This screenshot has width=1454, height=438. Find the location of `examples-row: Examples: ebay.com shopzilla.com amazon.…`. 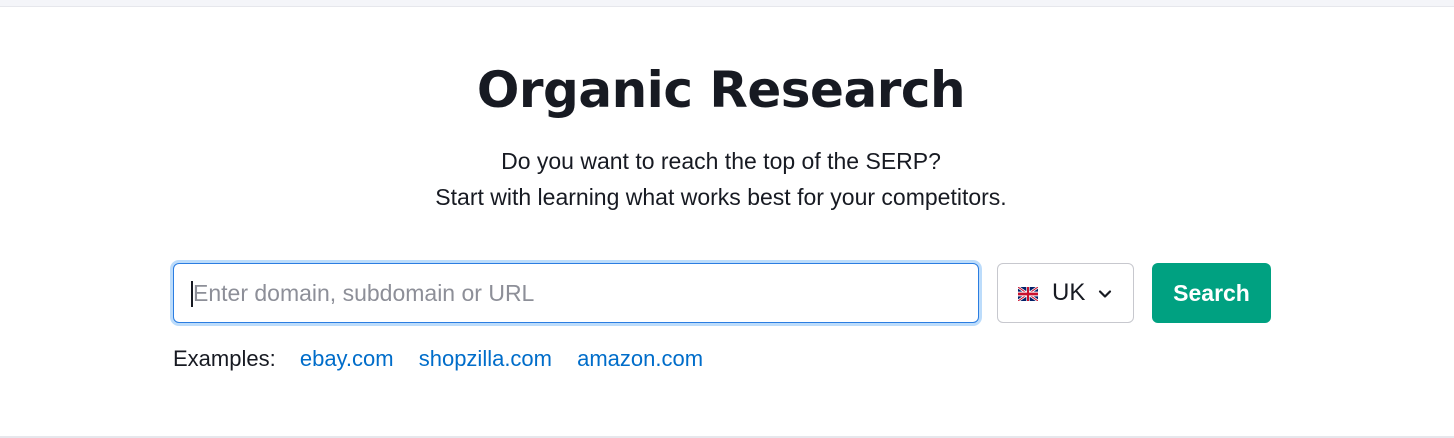

examples-row: Examples: ebay.com shopzilla.com amazon.… is located at coordinates (447, 359).